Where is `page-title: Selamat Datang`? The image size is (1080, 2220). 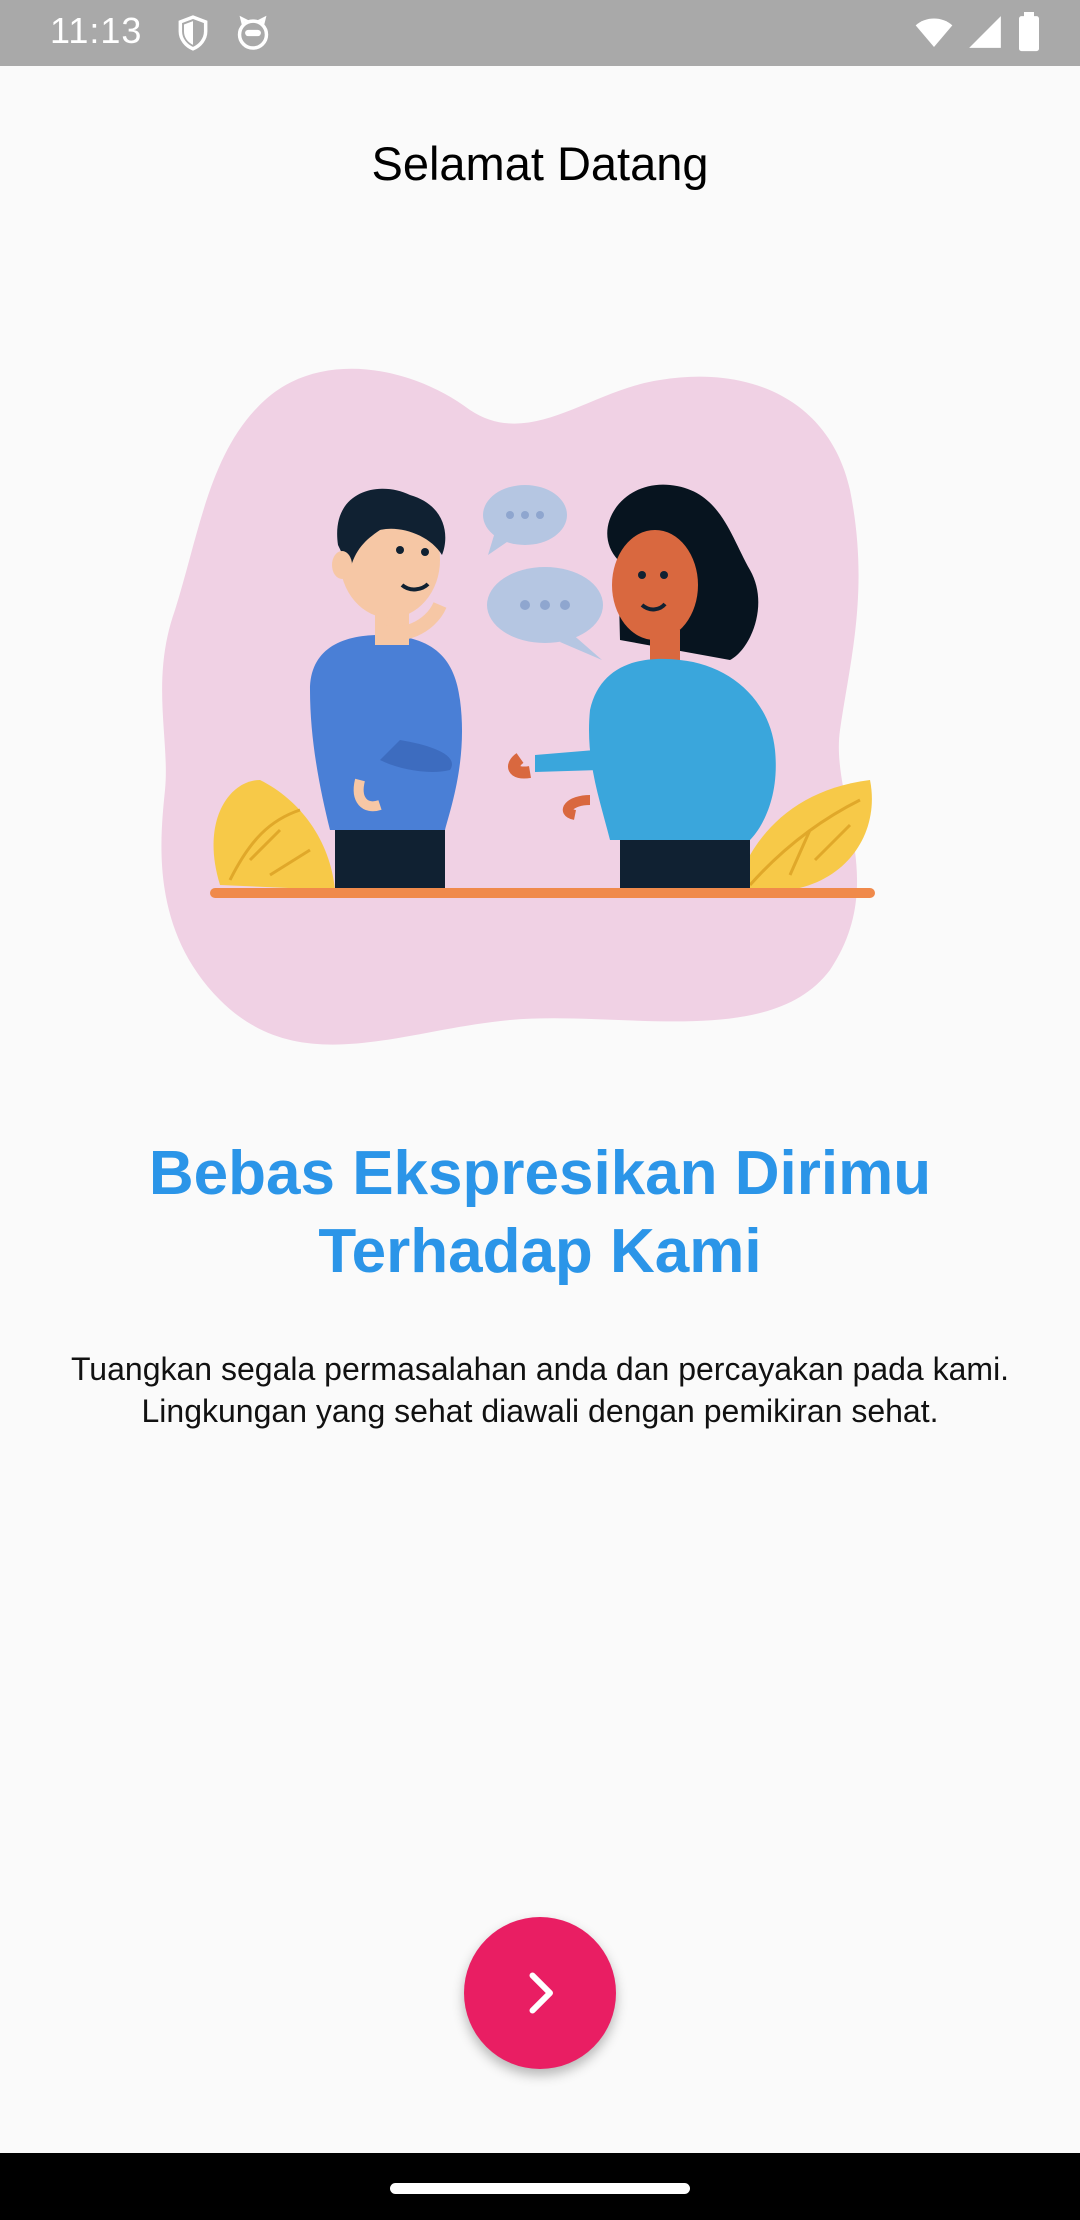
page-title: Selamat Datang is located at coordinates (540, 163).